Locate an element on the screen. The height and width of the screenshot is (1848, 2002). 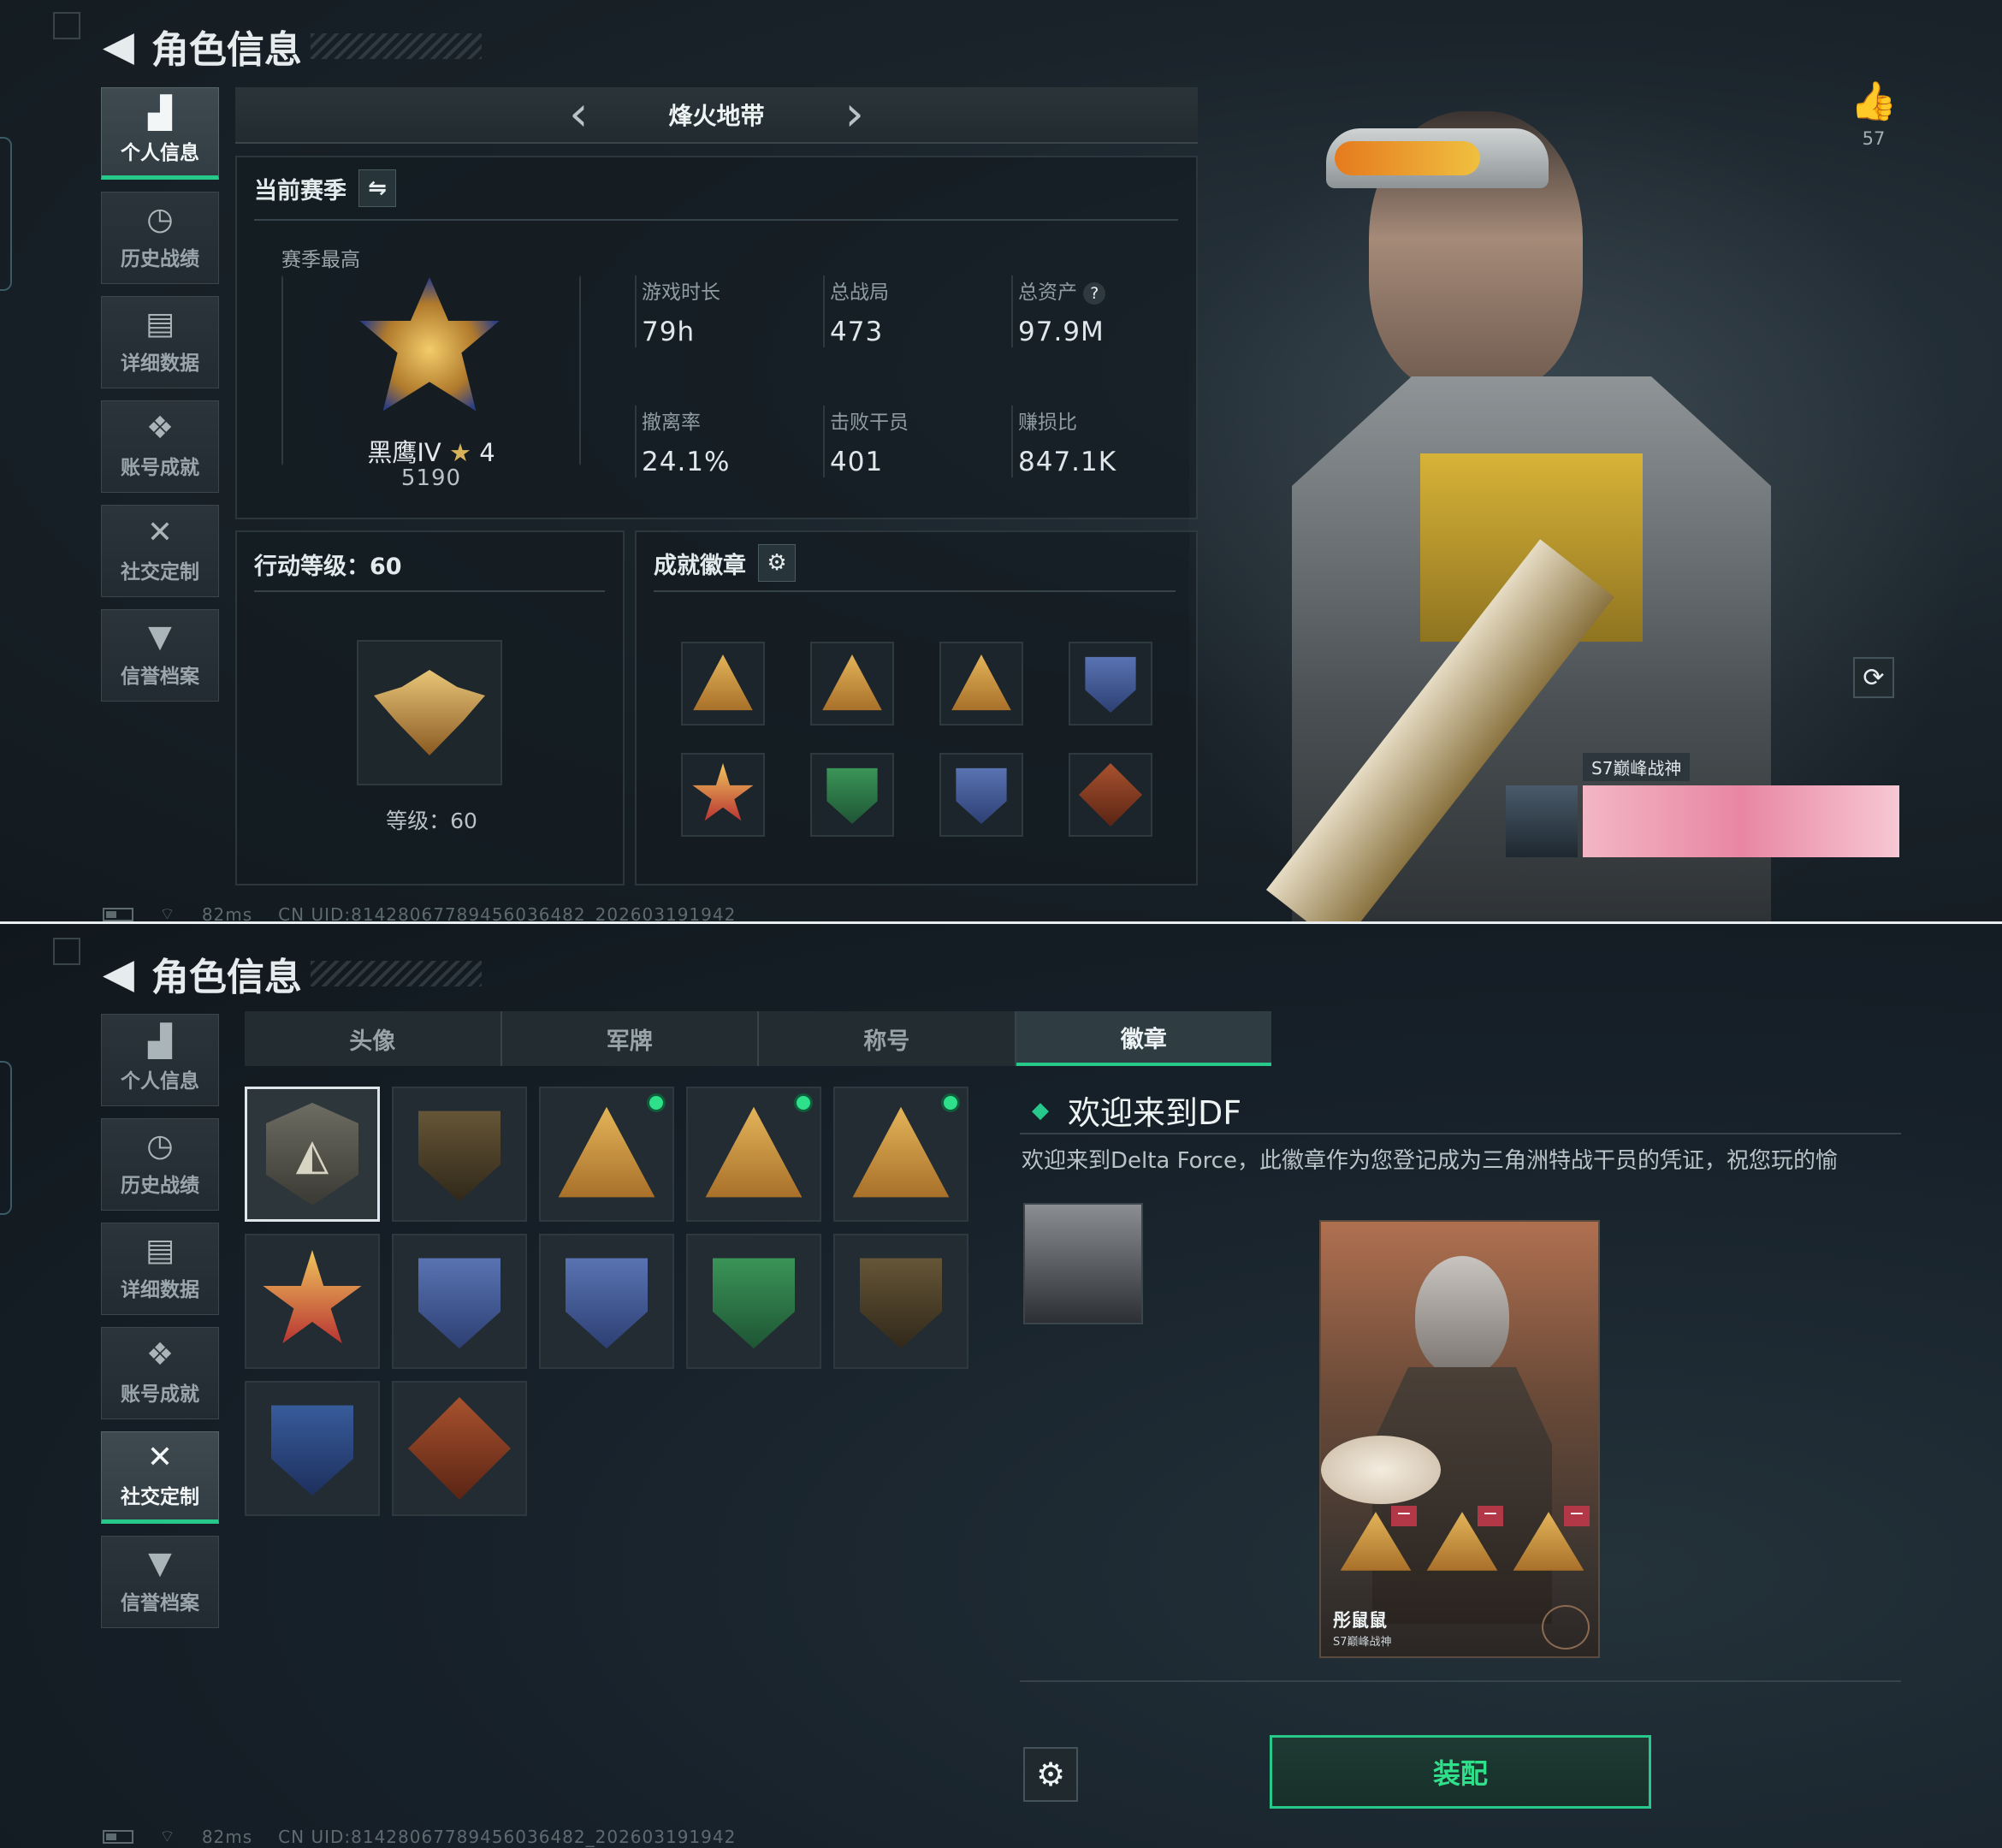
folder-icon: ▤ is located at coordinates (160, 1250).